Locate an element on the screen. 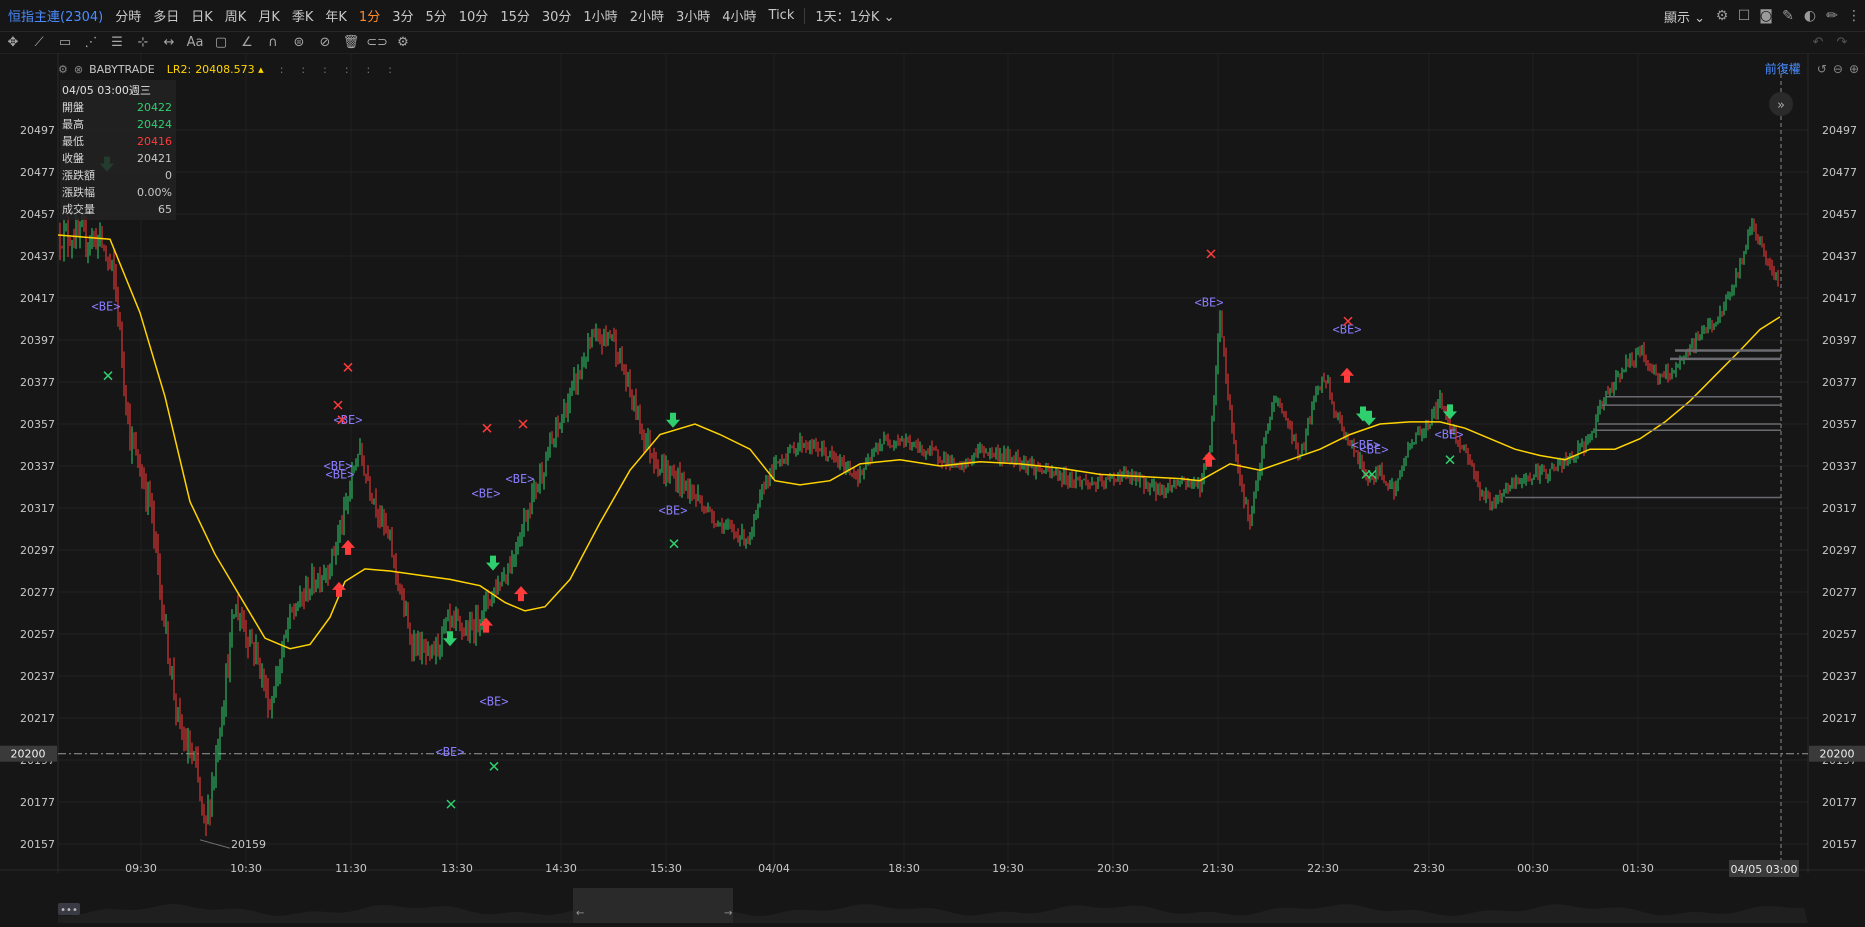  chart-right-controls: 前復權 ↺ ⊖ ⊕ is located at coordinates (1812, 68).